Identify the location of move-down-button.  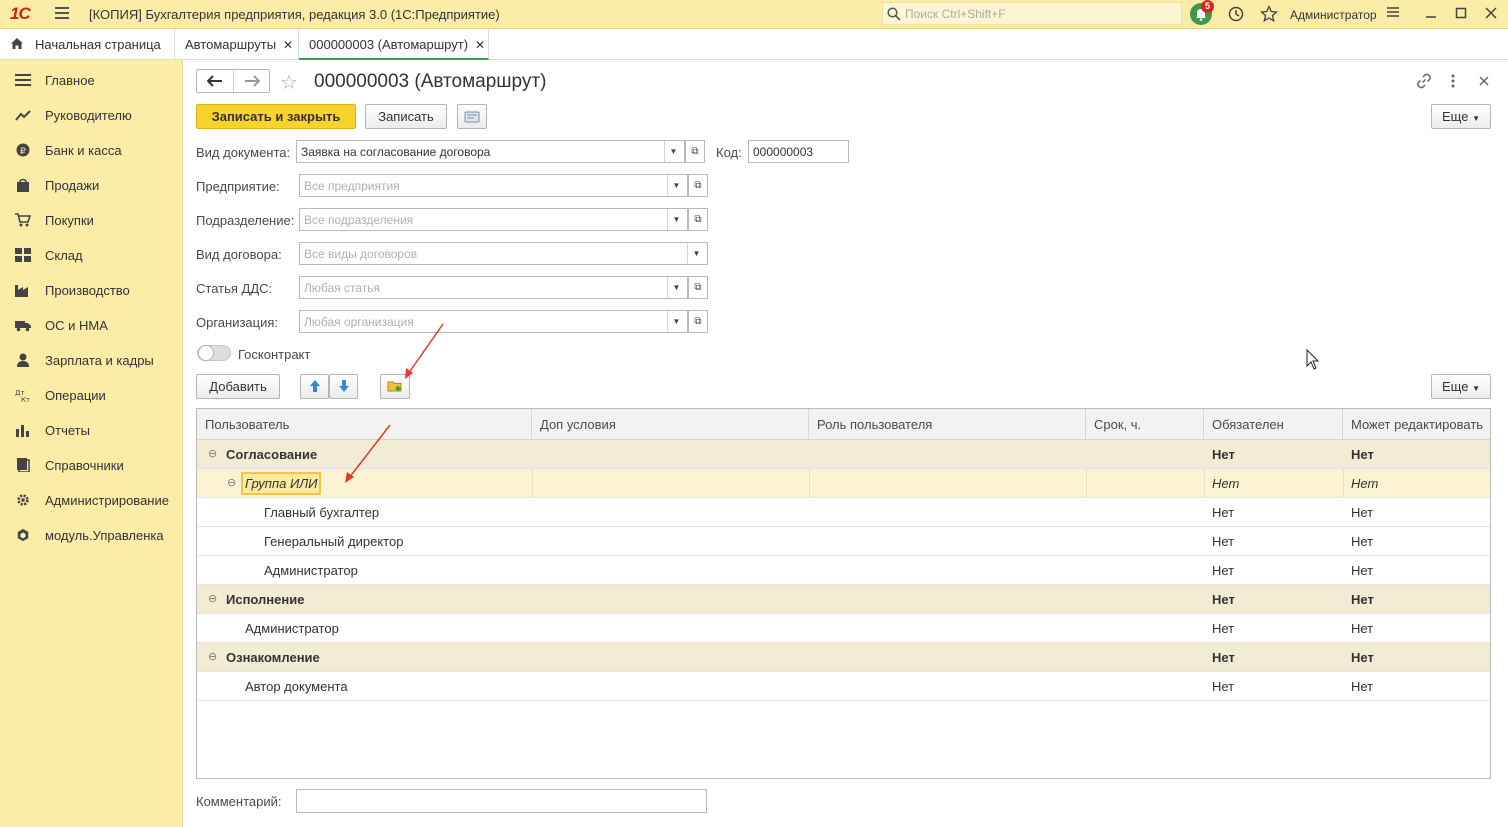
(343, 386).